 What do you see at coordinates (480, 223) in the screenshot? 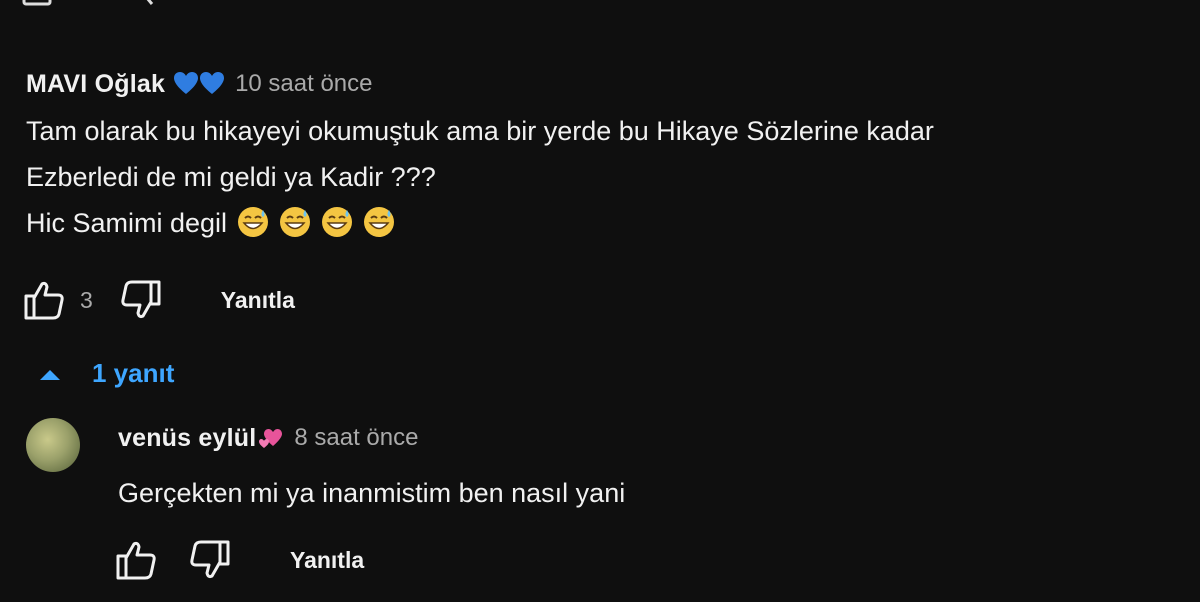
I see `comment-line-3: Hic Samimi degil` at bounding box center [480, 223].